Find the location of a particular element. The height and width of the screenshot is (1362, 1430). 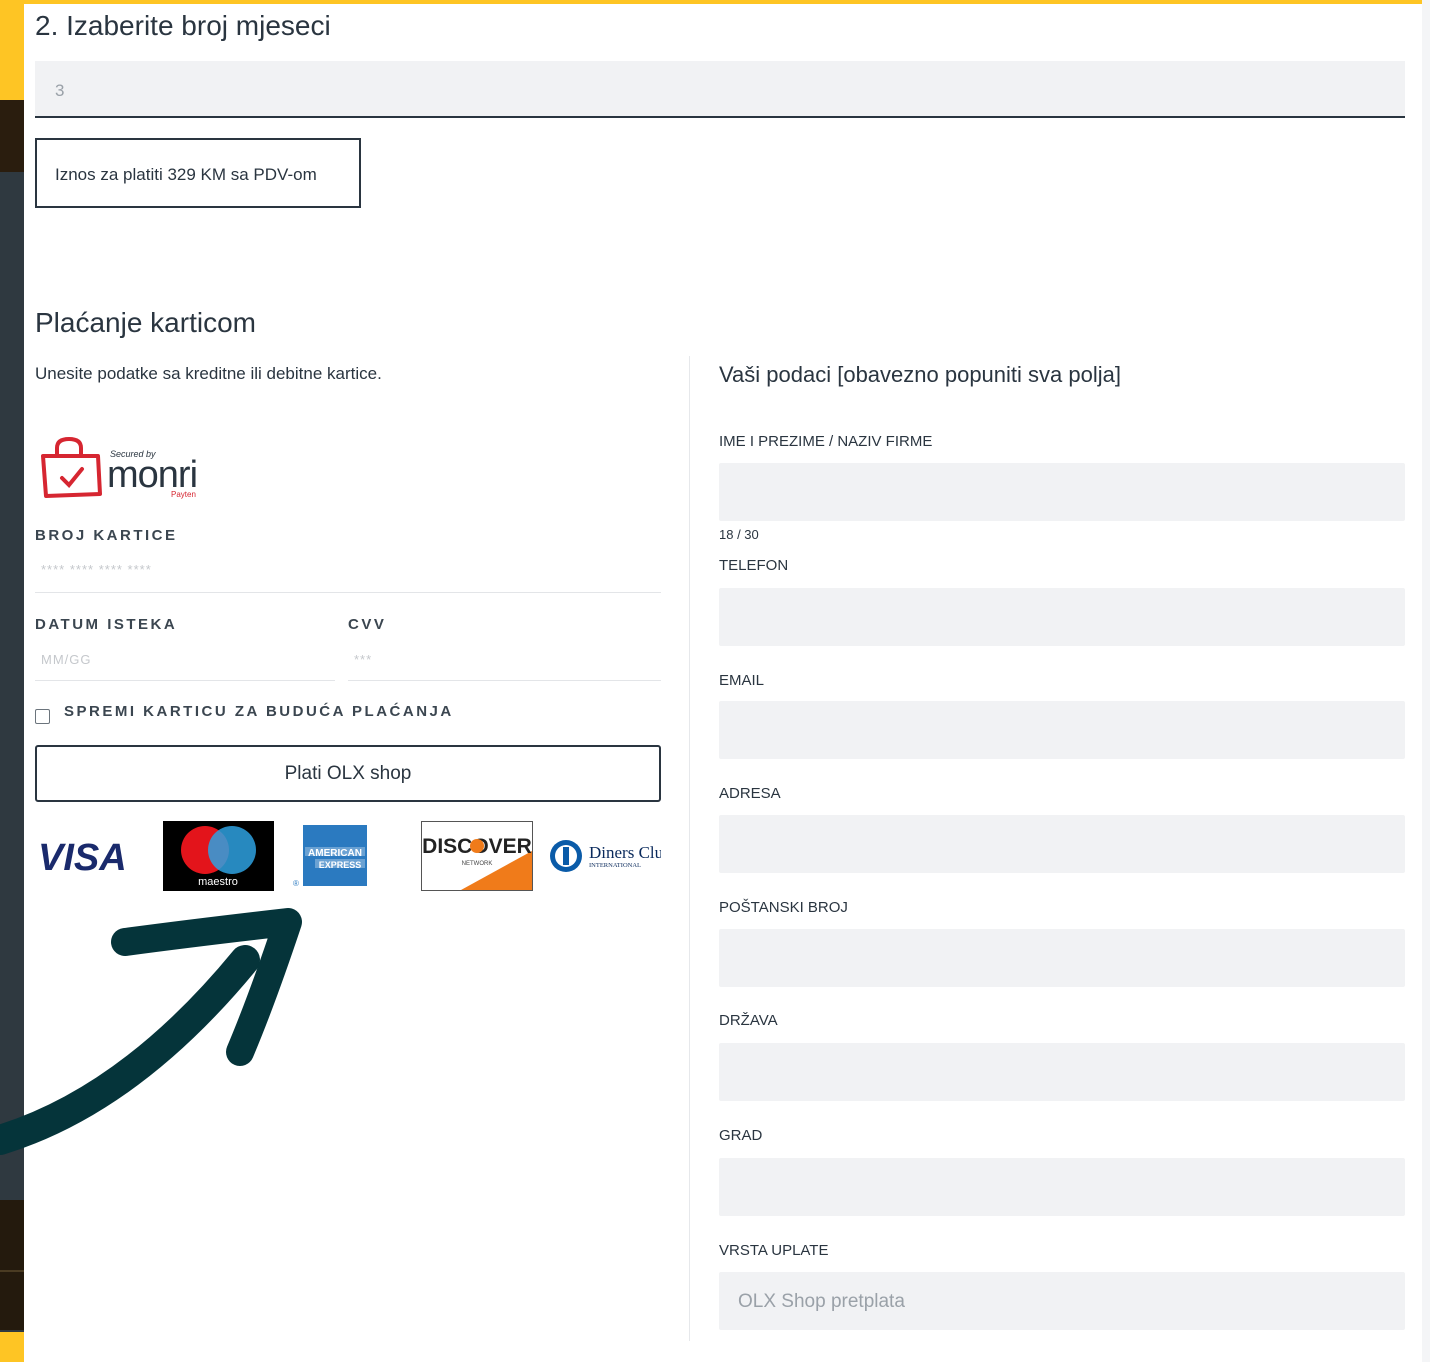

expiry-placeholder: MM/GG is located at coordinates (66, 659).